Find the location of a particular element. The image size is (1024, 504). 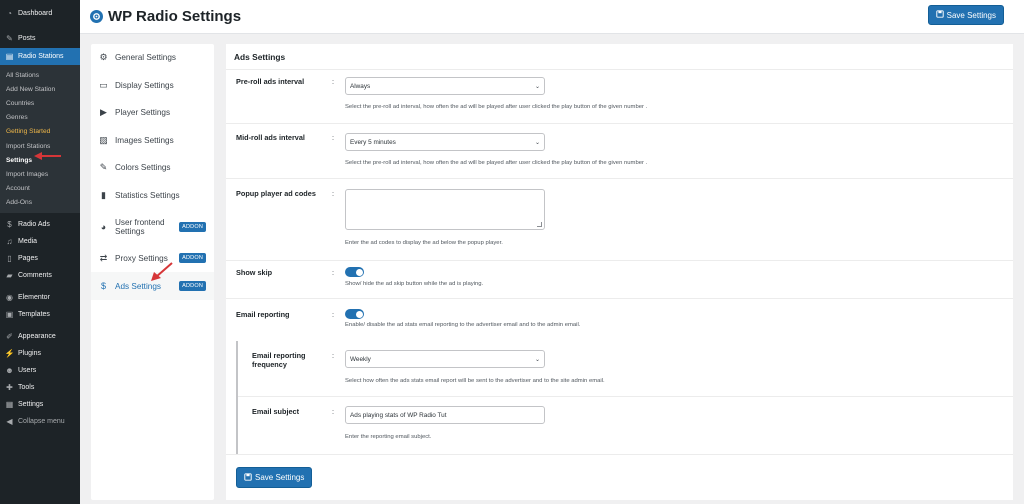

sidebar-item-label: Elementor is located at coordinates (34, 297).